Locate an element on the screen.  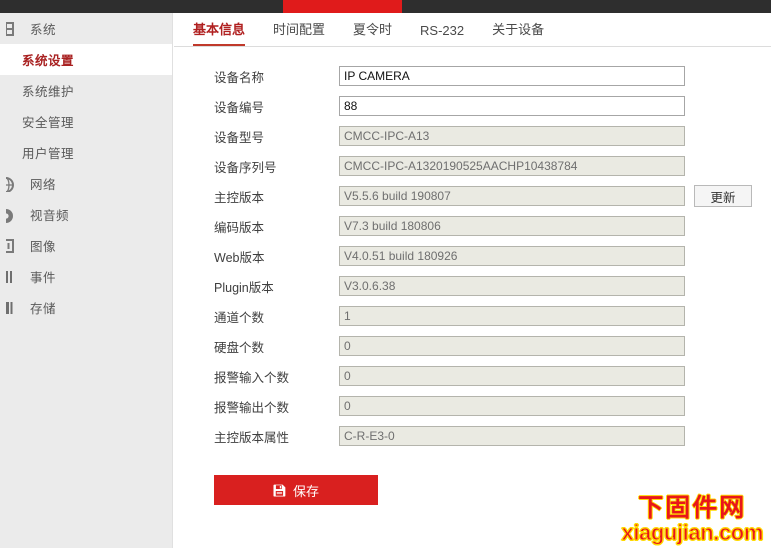
tab-1: 基本信息 is located at coordinates (219, 32).